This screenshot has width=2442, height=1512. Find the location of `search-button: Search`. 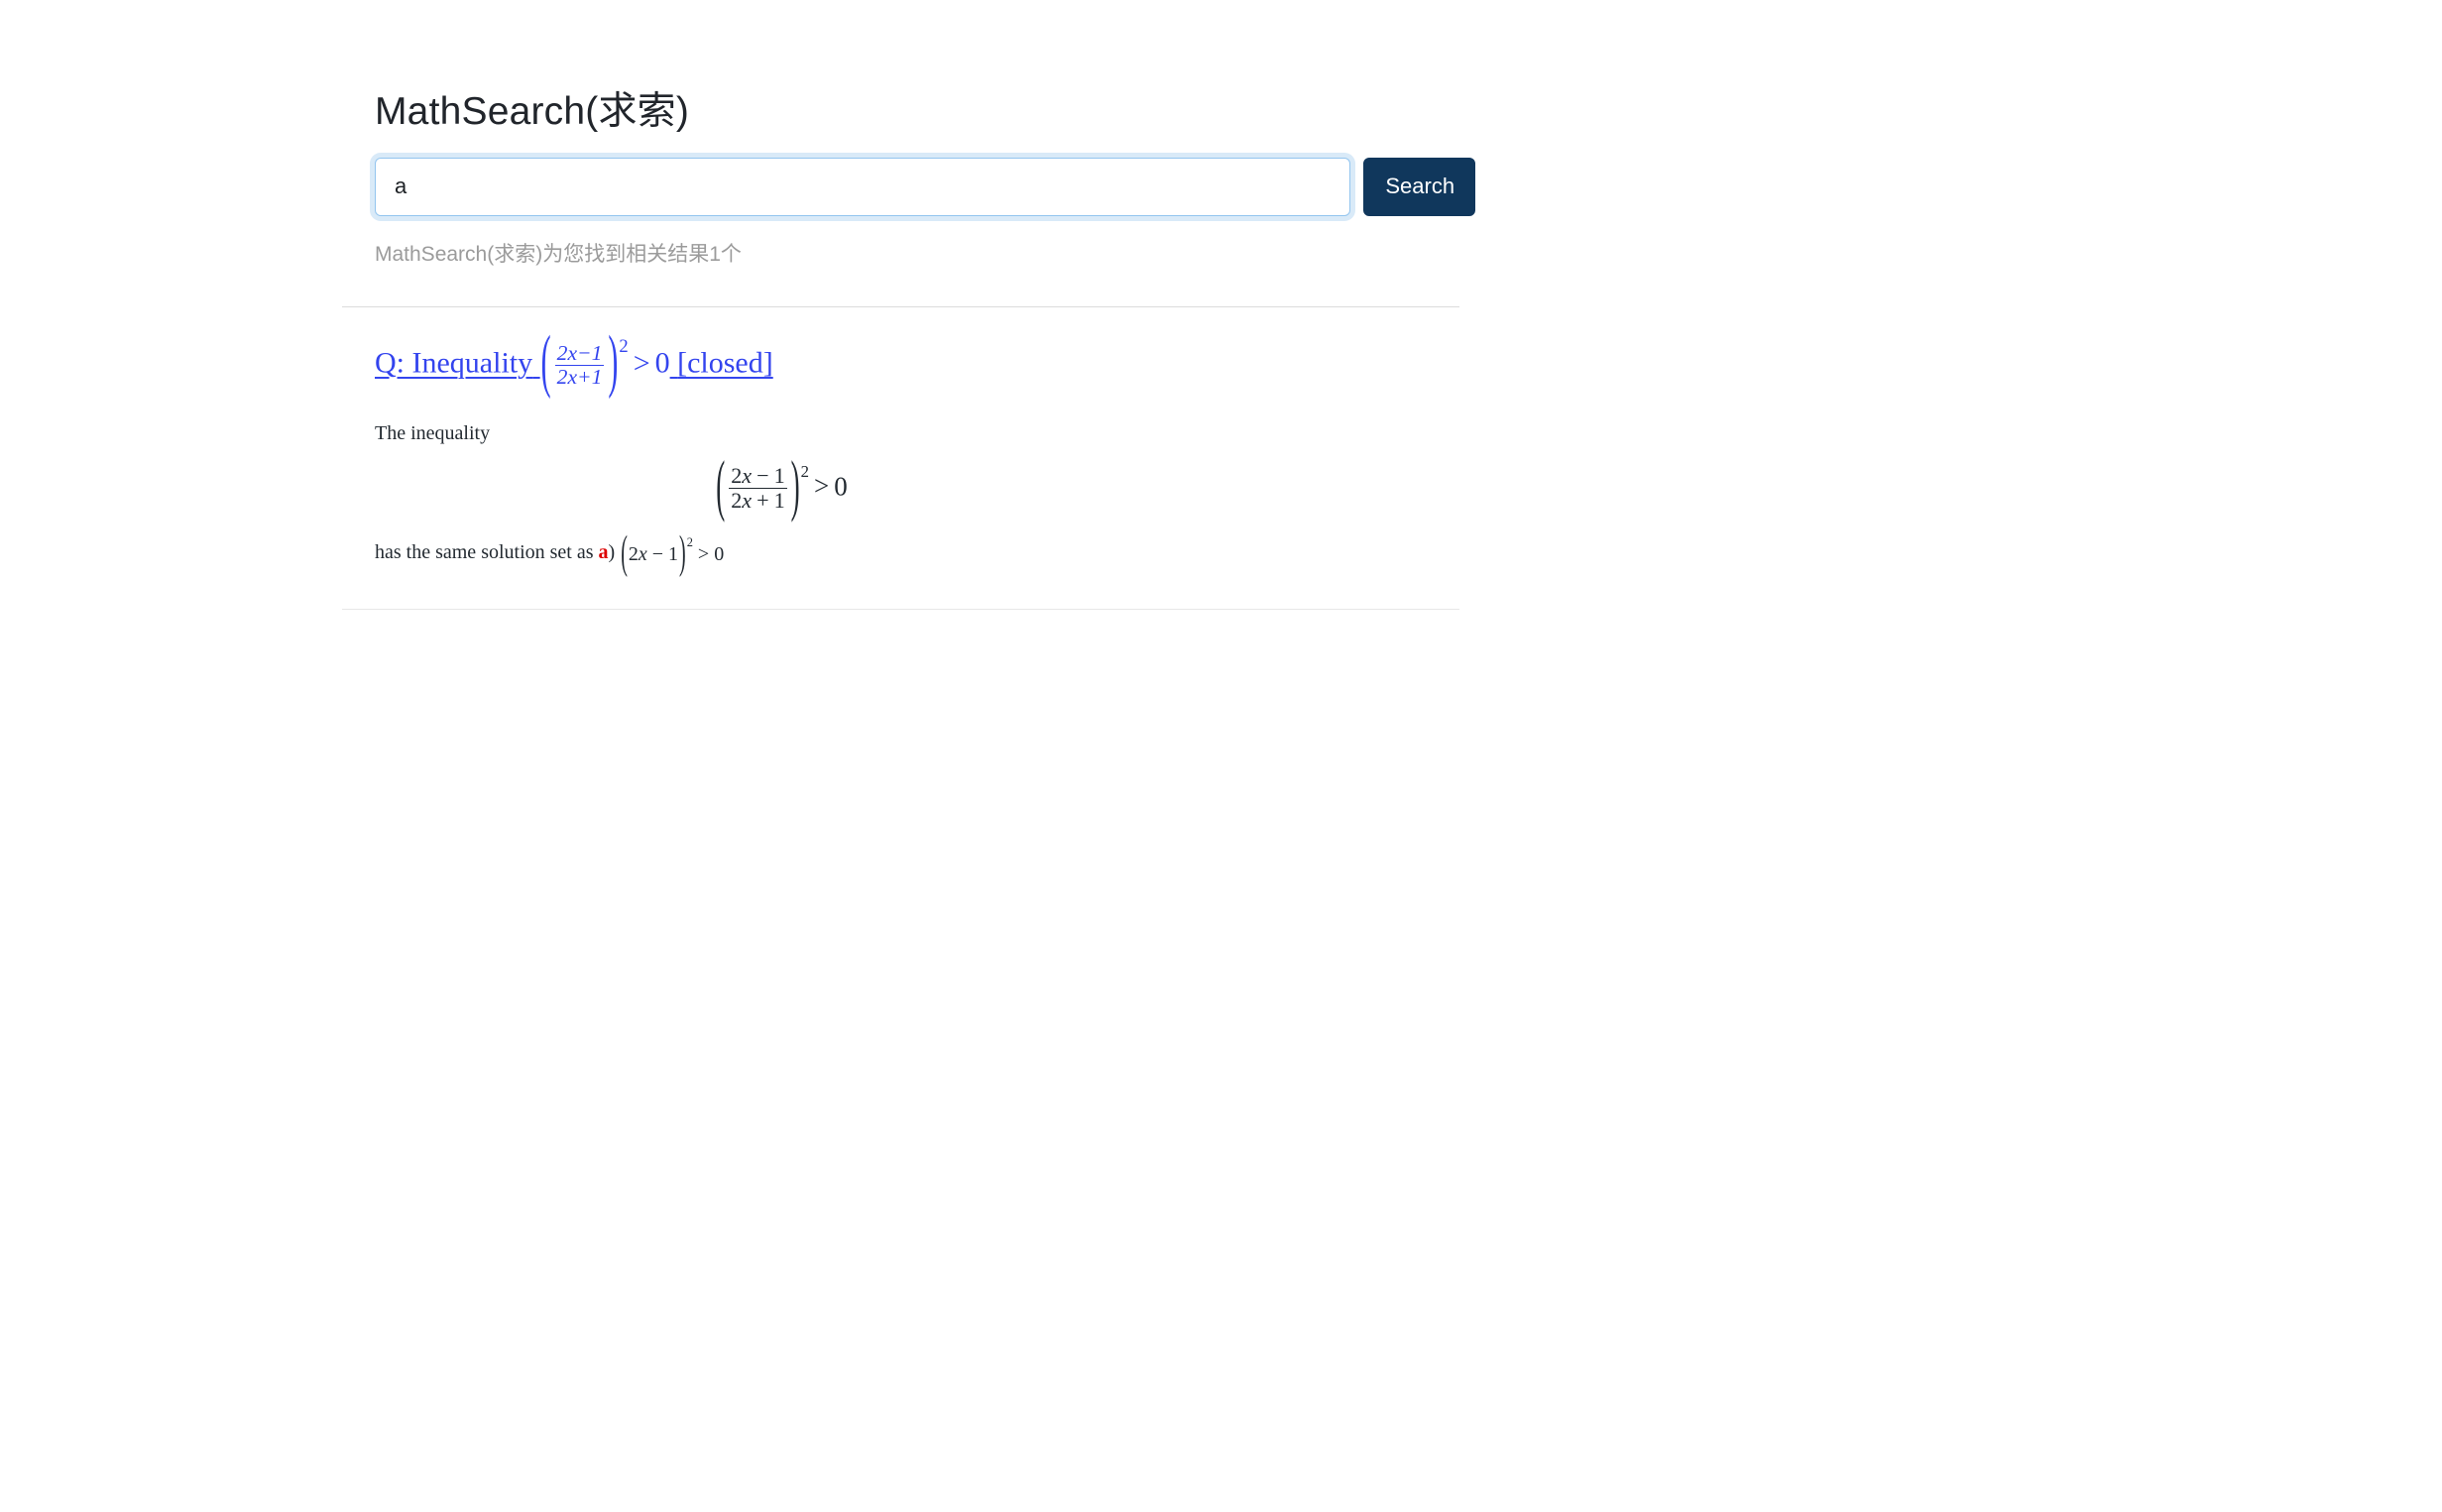

search-button: Search is located at coordinates (1419, 186).